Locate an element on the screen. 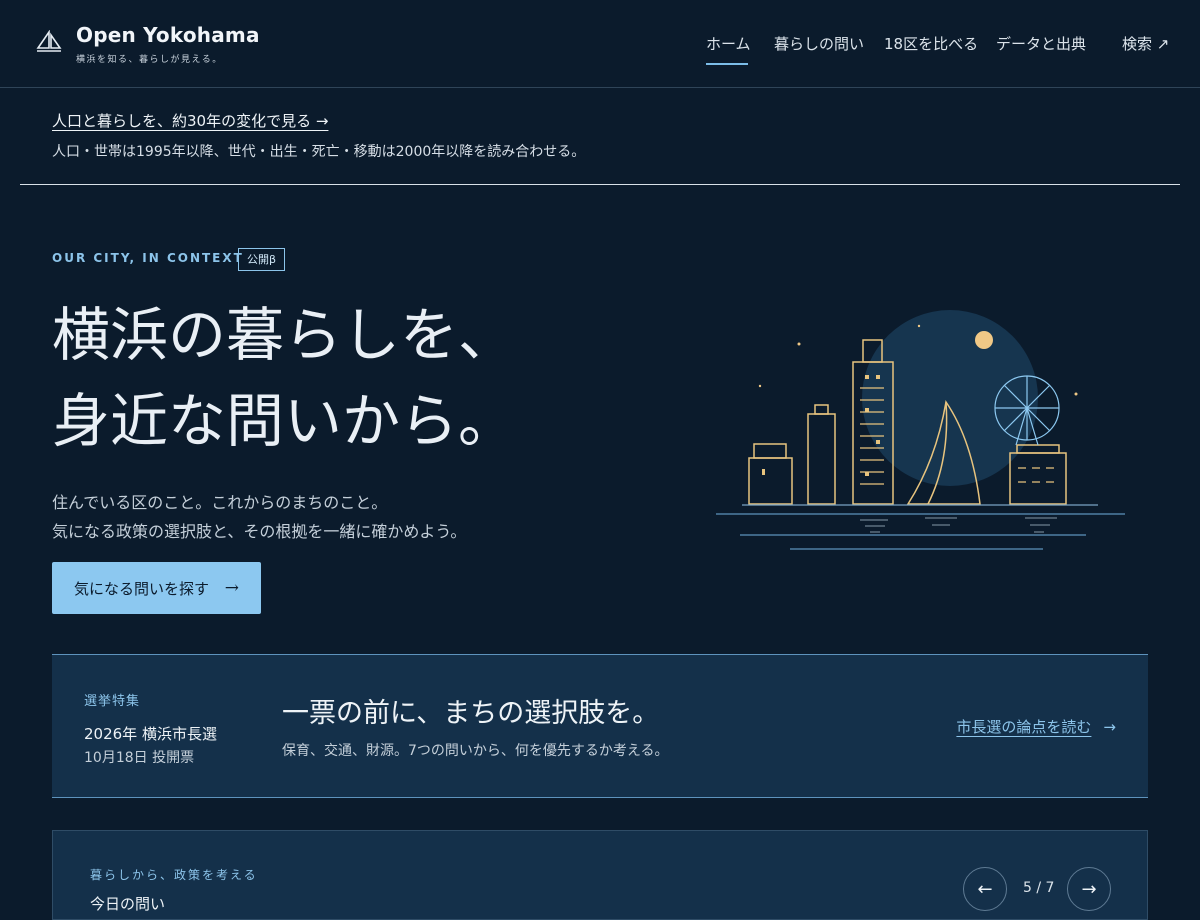 The height and width of the screenshot is (920, 1200). nav-data-sources: データと出典 is located at coordinates (1041, 43).